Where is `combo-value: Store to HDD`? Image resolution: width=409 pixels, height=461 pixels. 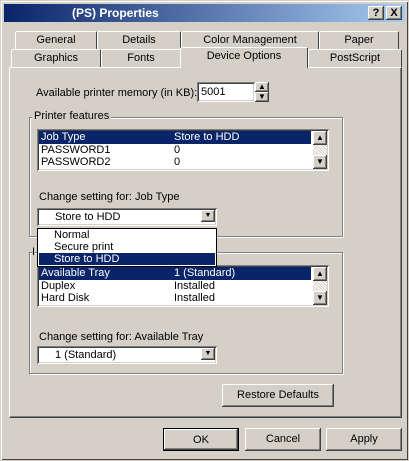
combo-value: Store to HDD is located at coordinates (88, 217).